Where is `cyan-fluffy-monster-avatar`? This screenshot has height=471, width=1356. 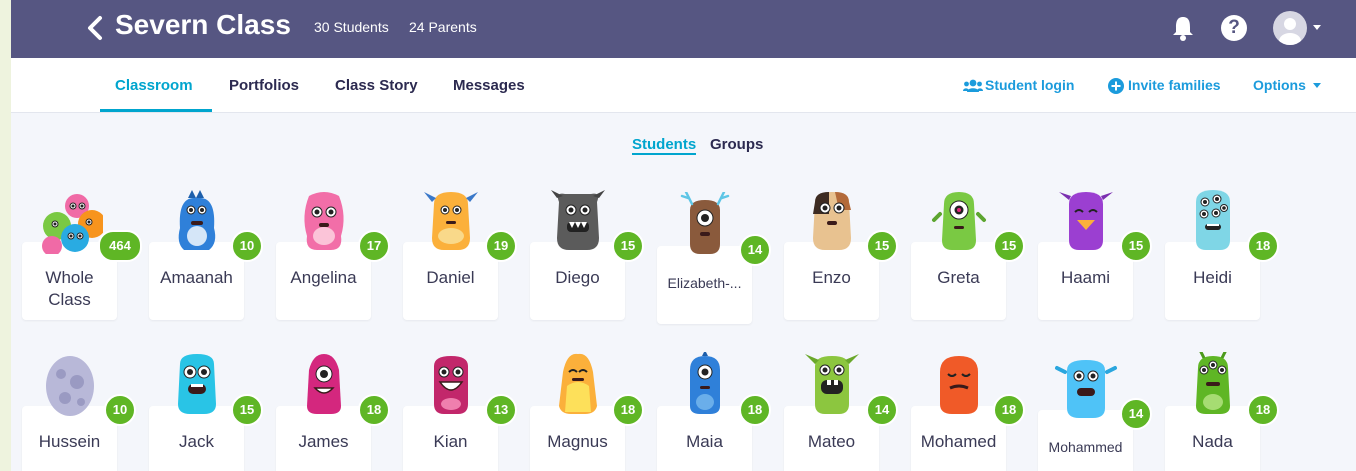 cyan-fluffy-monster-avatar is located at coordinates (197, 387).